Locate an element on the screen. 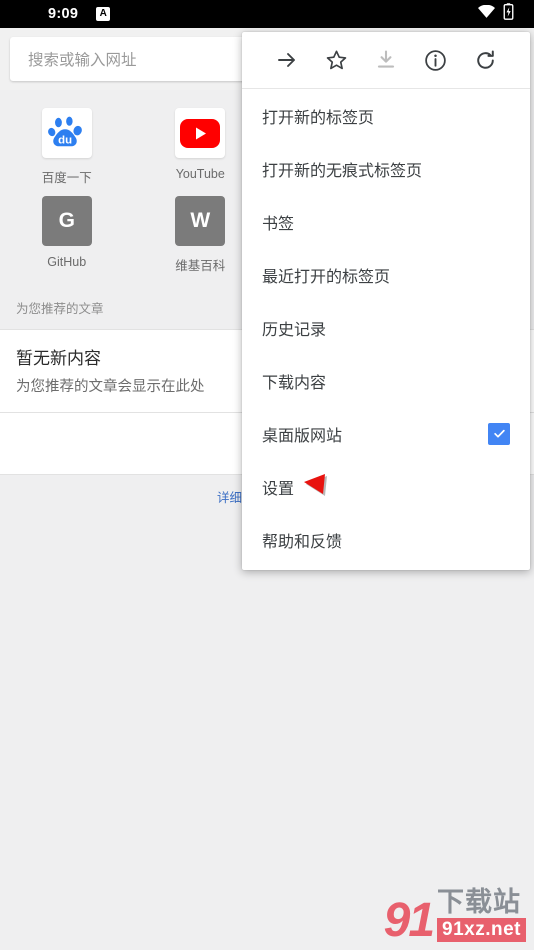  desktop-site-checkbox is located at coordinates (499, 433).